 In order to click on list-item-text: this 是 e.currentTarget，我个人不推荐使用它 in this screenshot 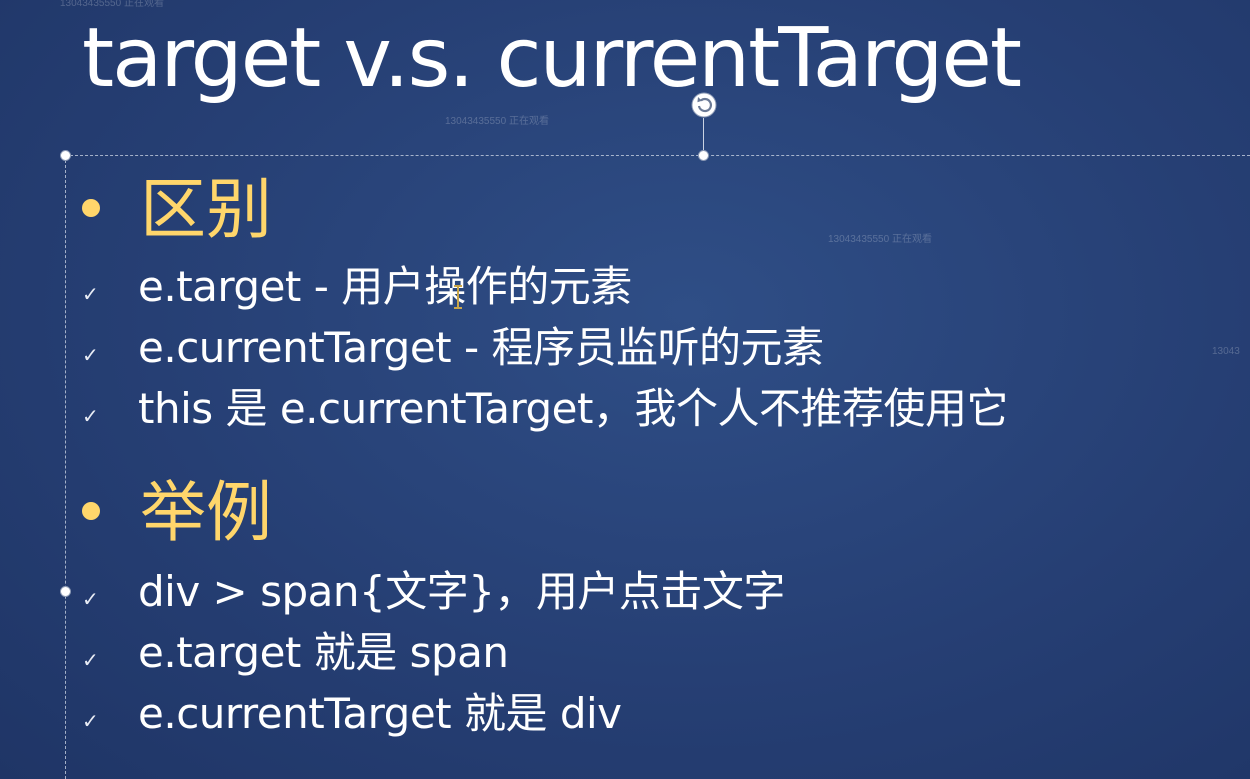, I will do `click(573, 408)`.